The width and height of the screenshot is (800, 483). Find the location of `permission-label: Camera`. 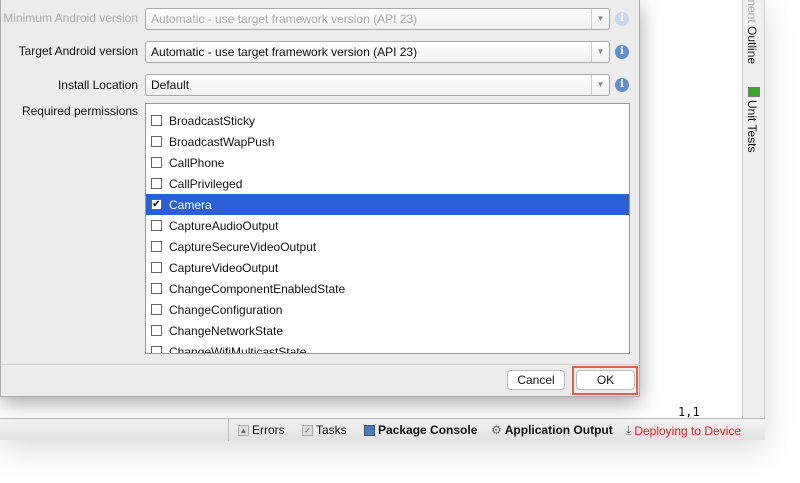

permission-label: Camera is located at coordinates (190, 204).